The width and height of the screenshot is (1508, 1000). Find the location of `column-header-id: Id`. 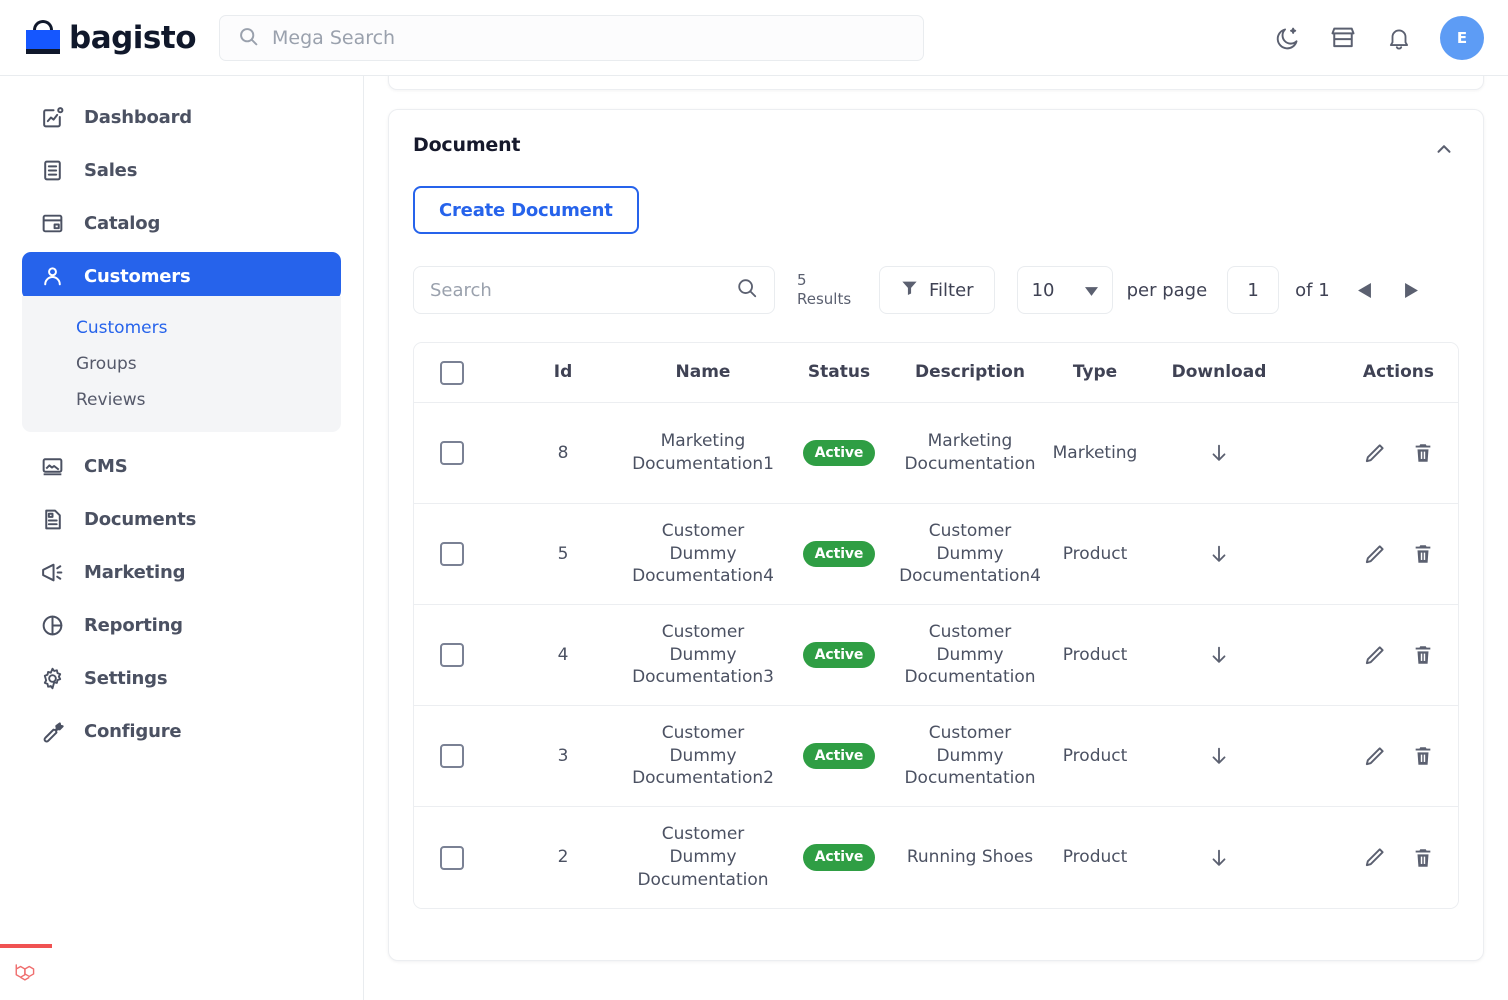

column-header-id: Id is located at coordinates (563, 372).